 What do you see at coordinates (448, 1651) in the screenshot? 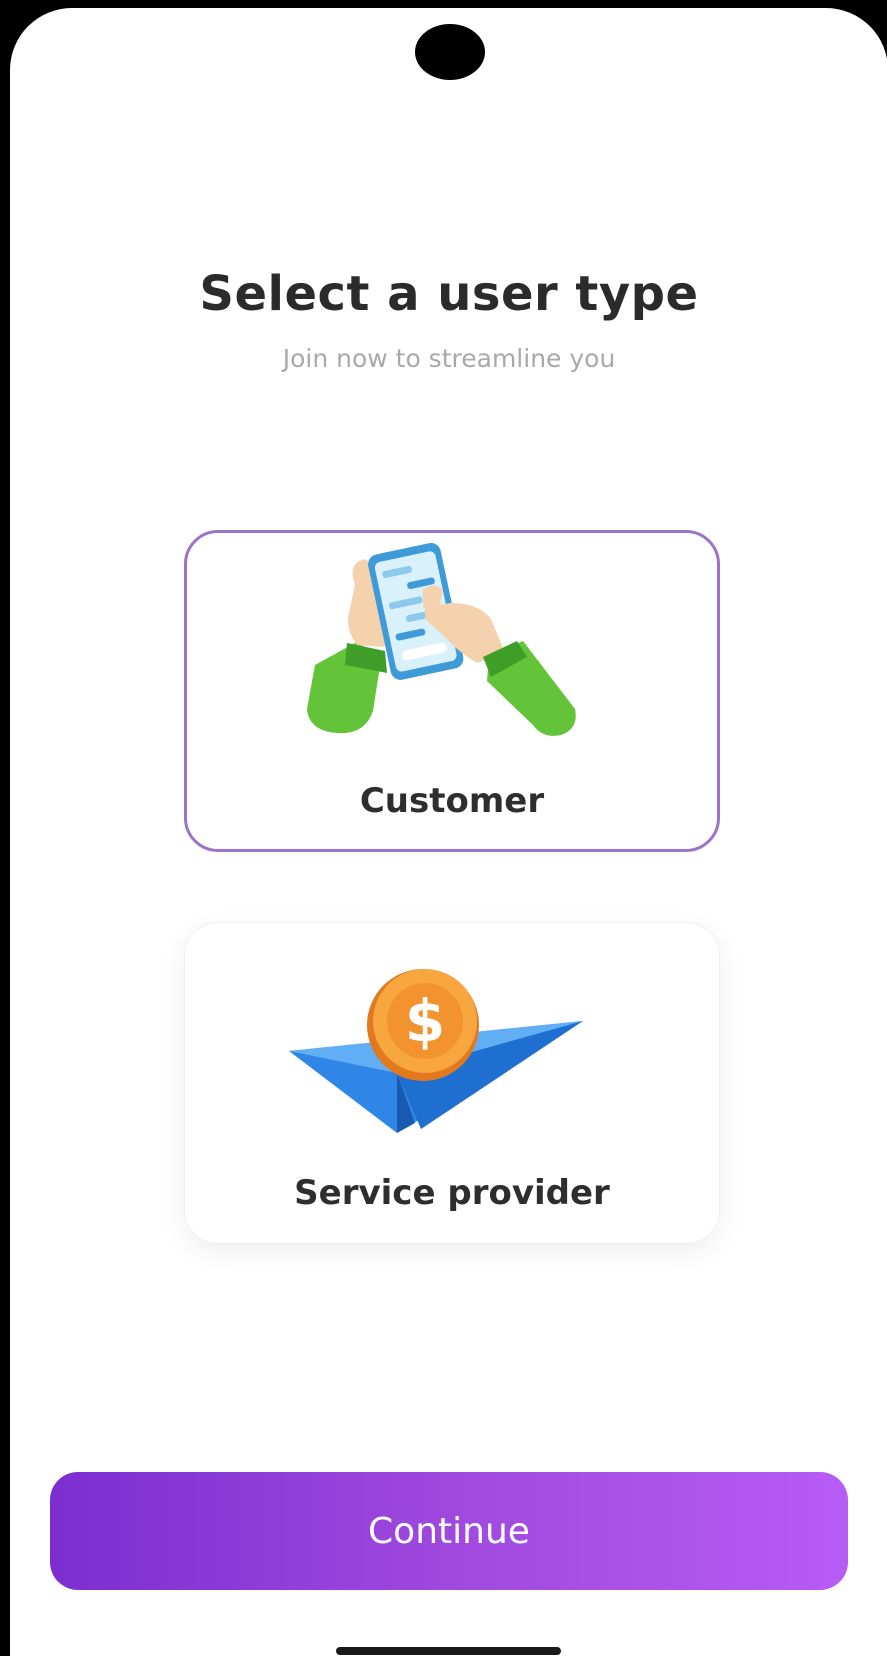
I see `home-indicator` at bounding box center [448, 1651].